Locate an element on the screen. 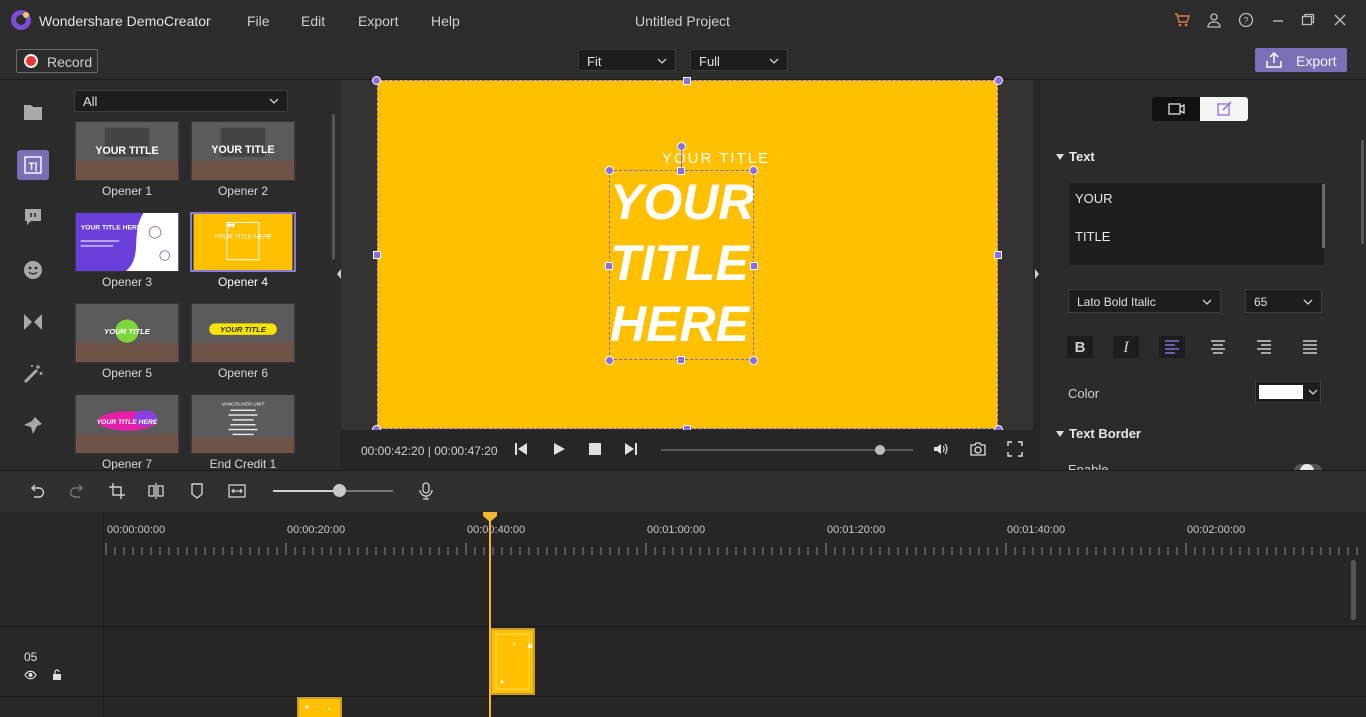 The height and width of the screenshot is (717, 1366). align-left-button is located at coordinates (1172, 347).